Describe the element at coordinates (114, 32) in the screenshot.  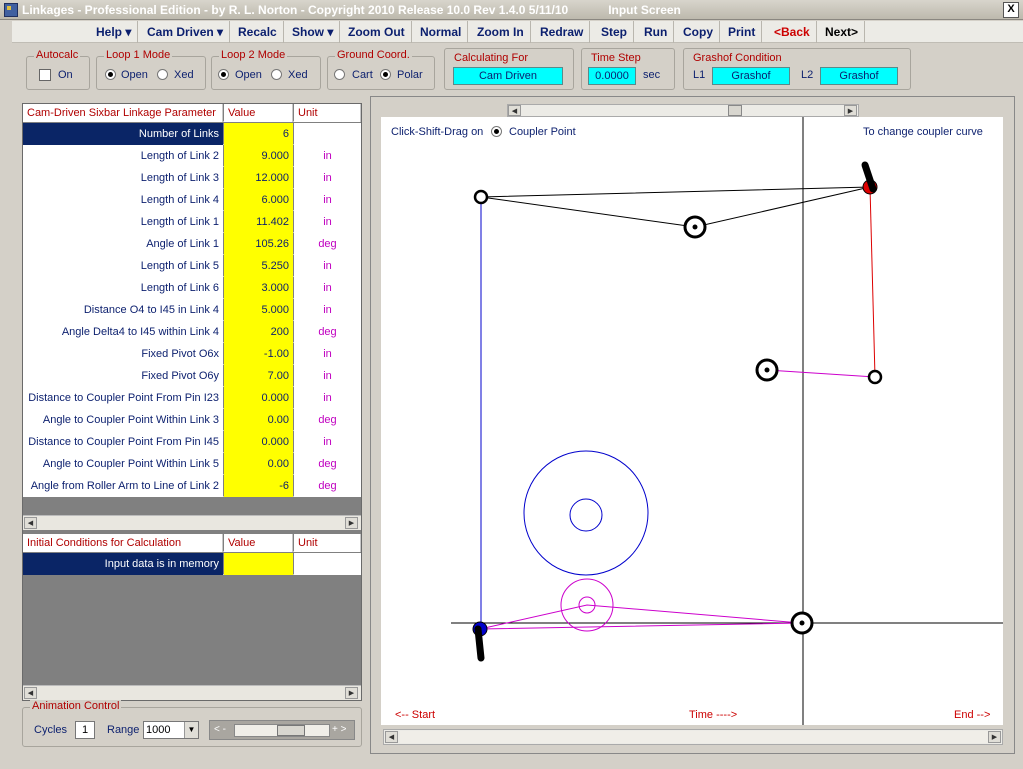
I see `menu-help: Help ▾` at that location.